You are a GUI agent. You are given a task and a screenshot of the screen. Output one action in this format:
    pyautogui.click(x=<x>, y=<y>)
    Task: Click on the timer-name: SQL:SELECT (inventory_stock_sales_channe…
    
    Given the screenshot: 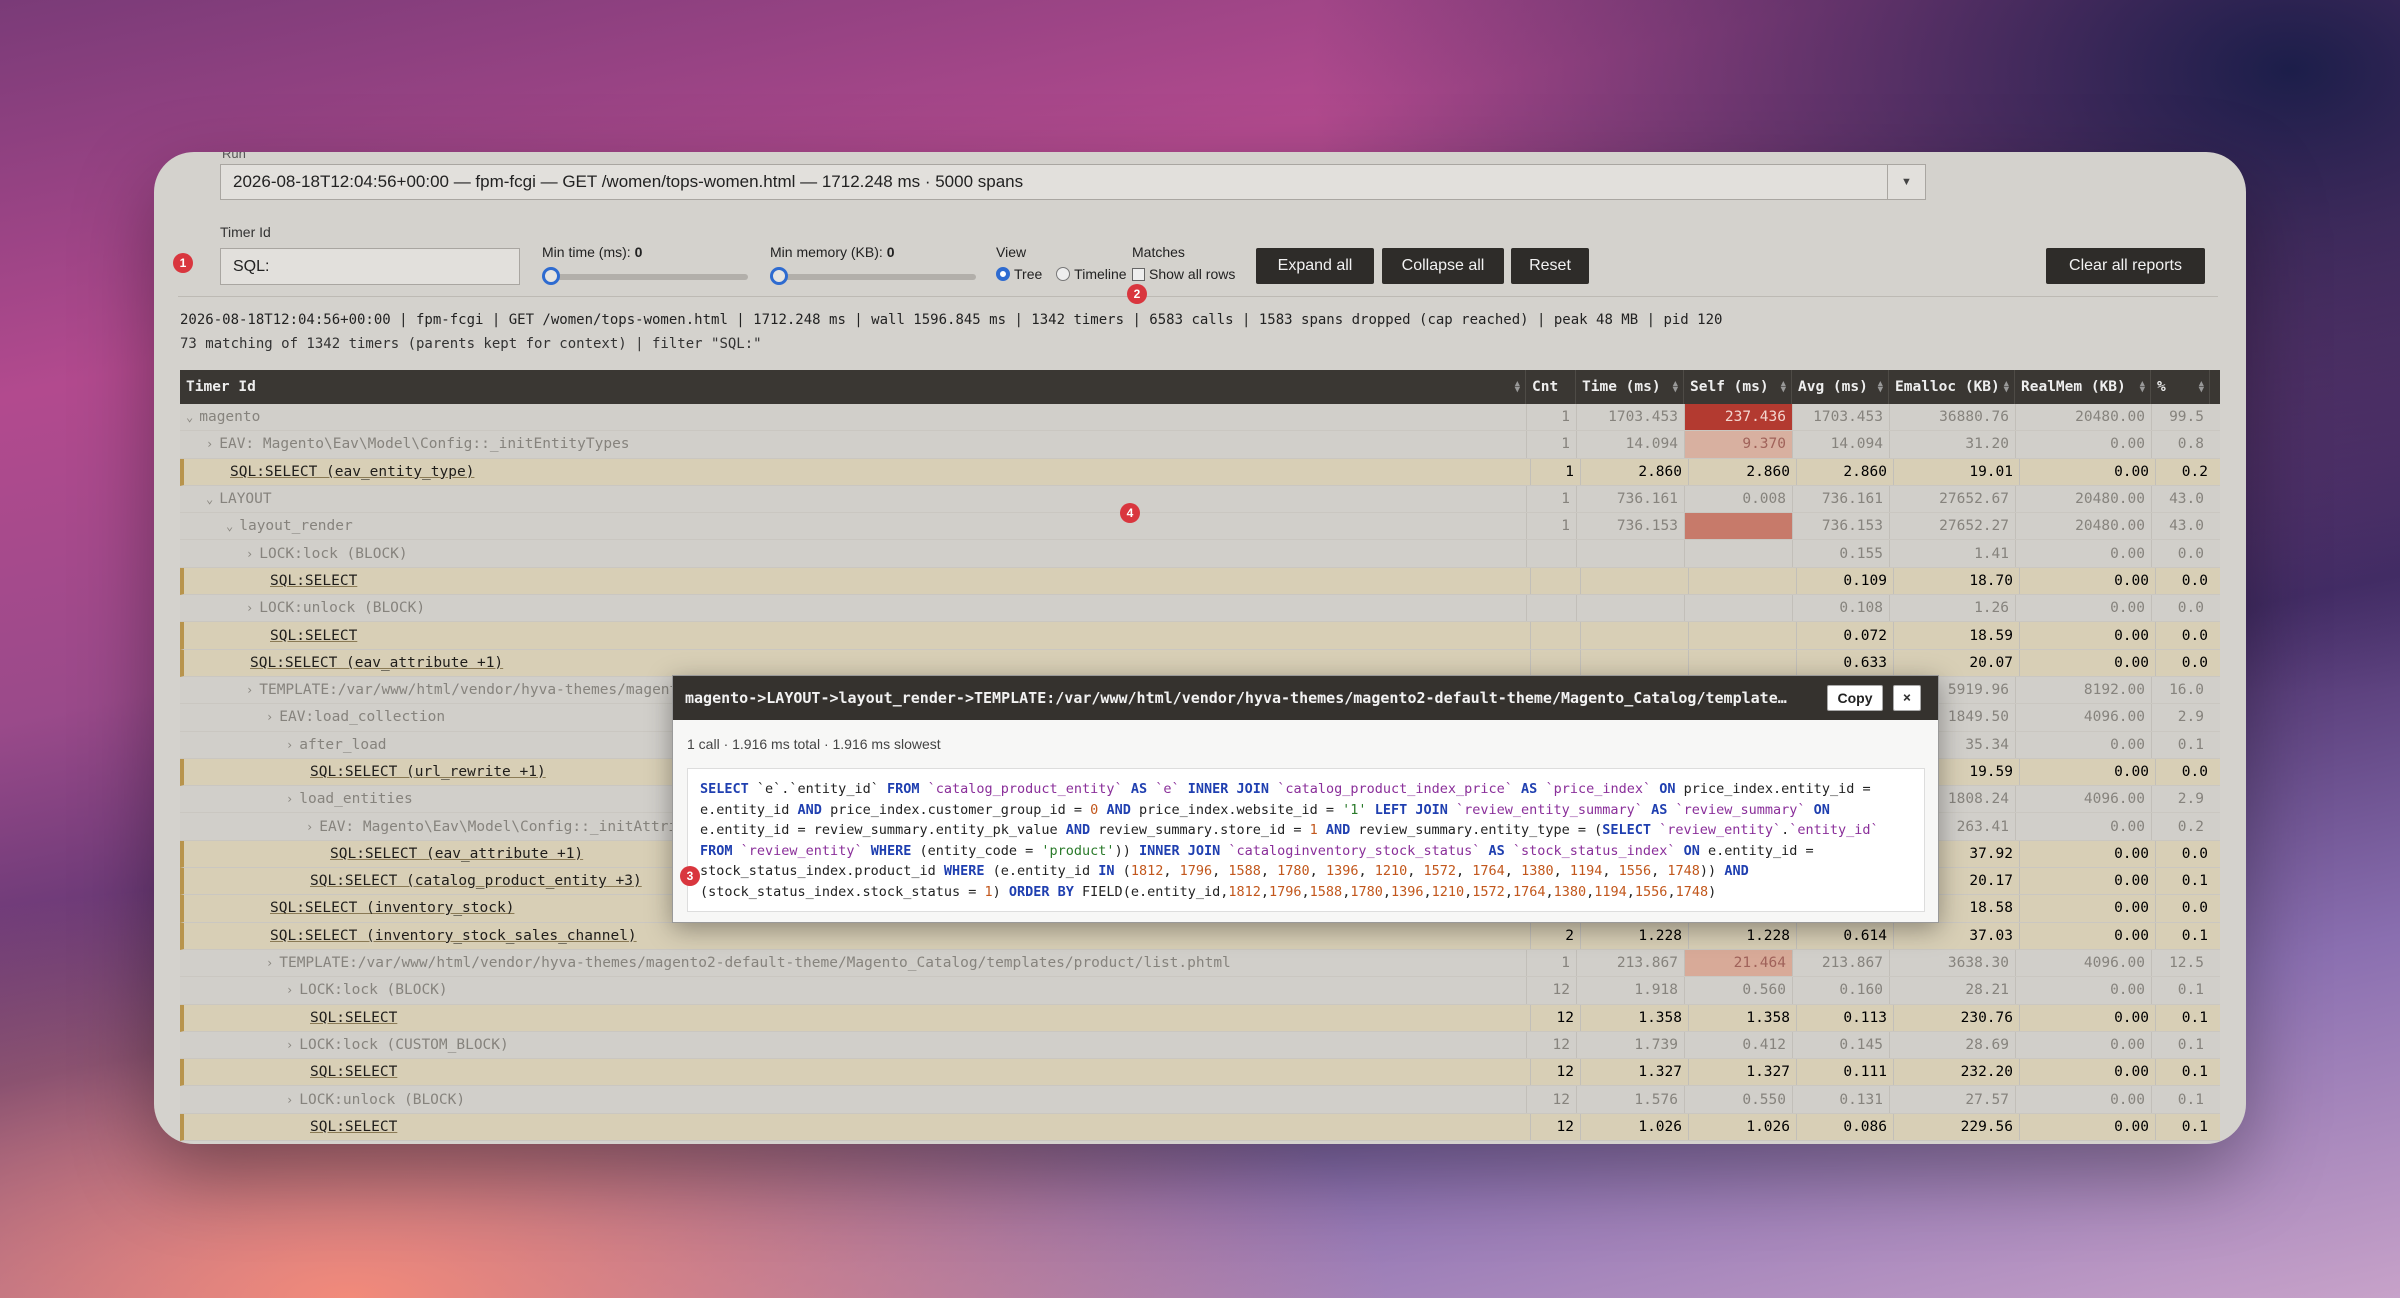 What is the action you would take?
    pyautogui.click(x=453, y=936)
    